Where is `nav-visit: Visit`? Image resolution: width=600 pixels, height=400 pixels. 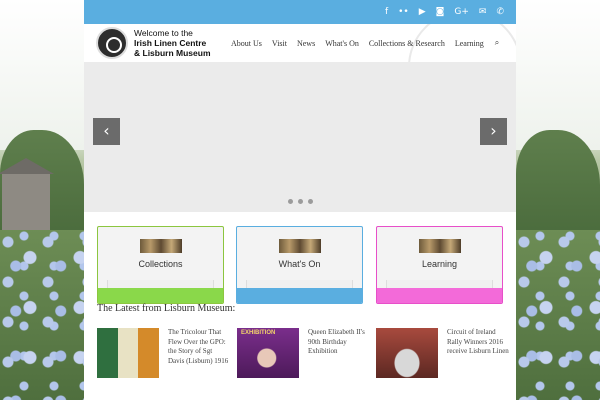 nav-visit: Visit is located at coordinates (279, 43).